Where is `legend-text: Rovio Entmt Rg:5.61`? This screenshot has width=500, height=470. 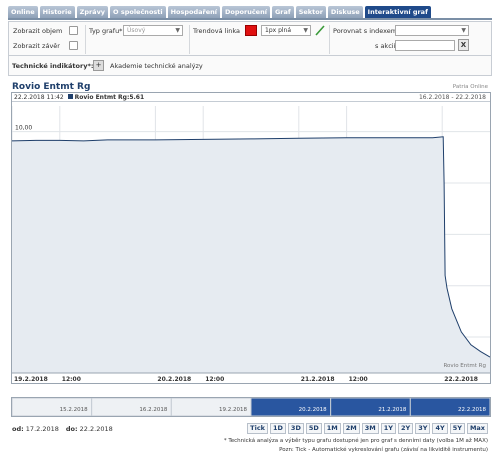
legend-text: Rovio Entmt Rg:5.61 is located at coordinates (109, 97).